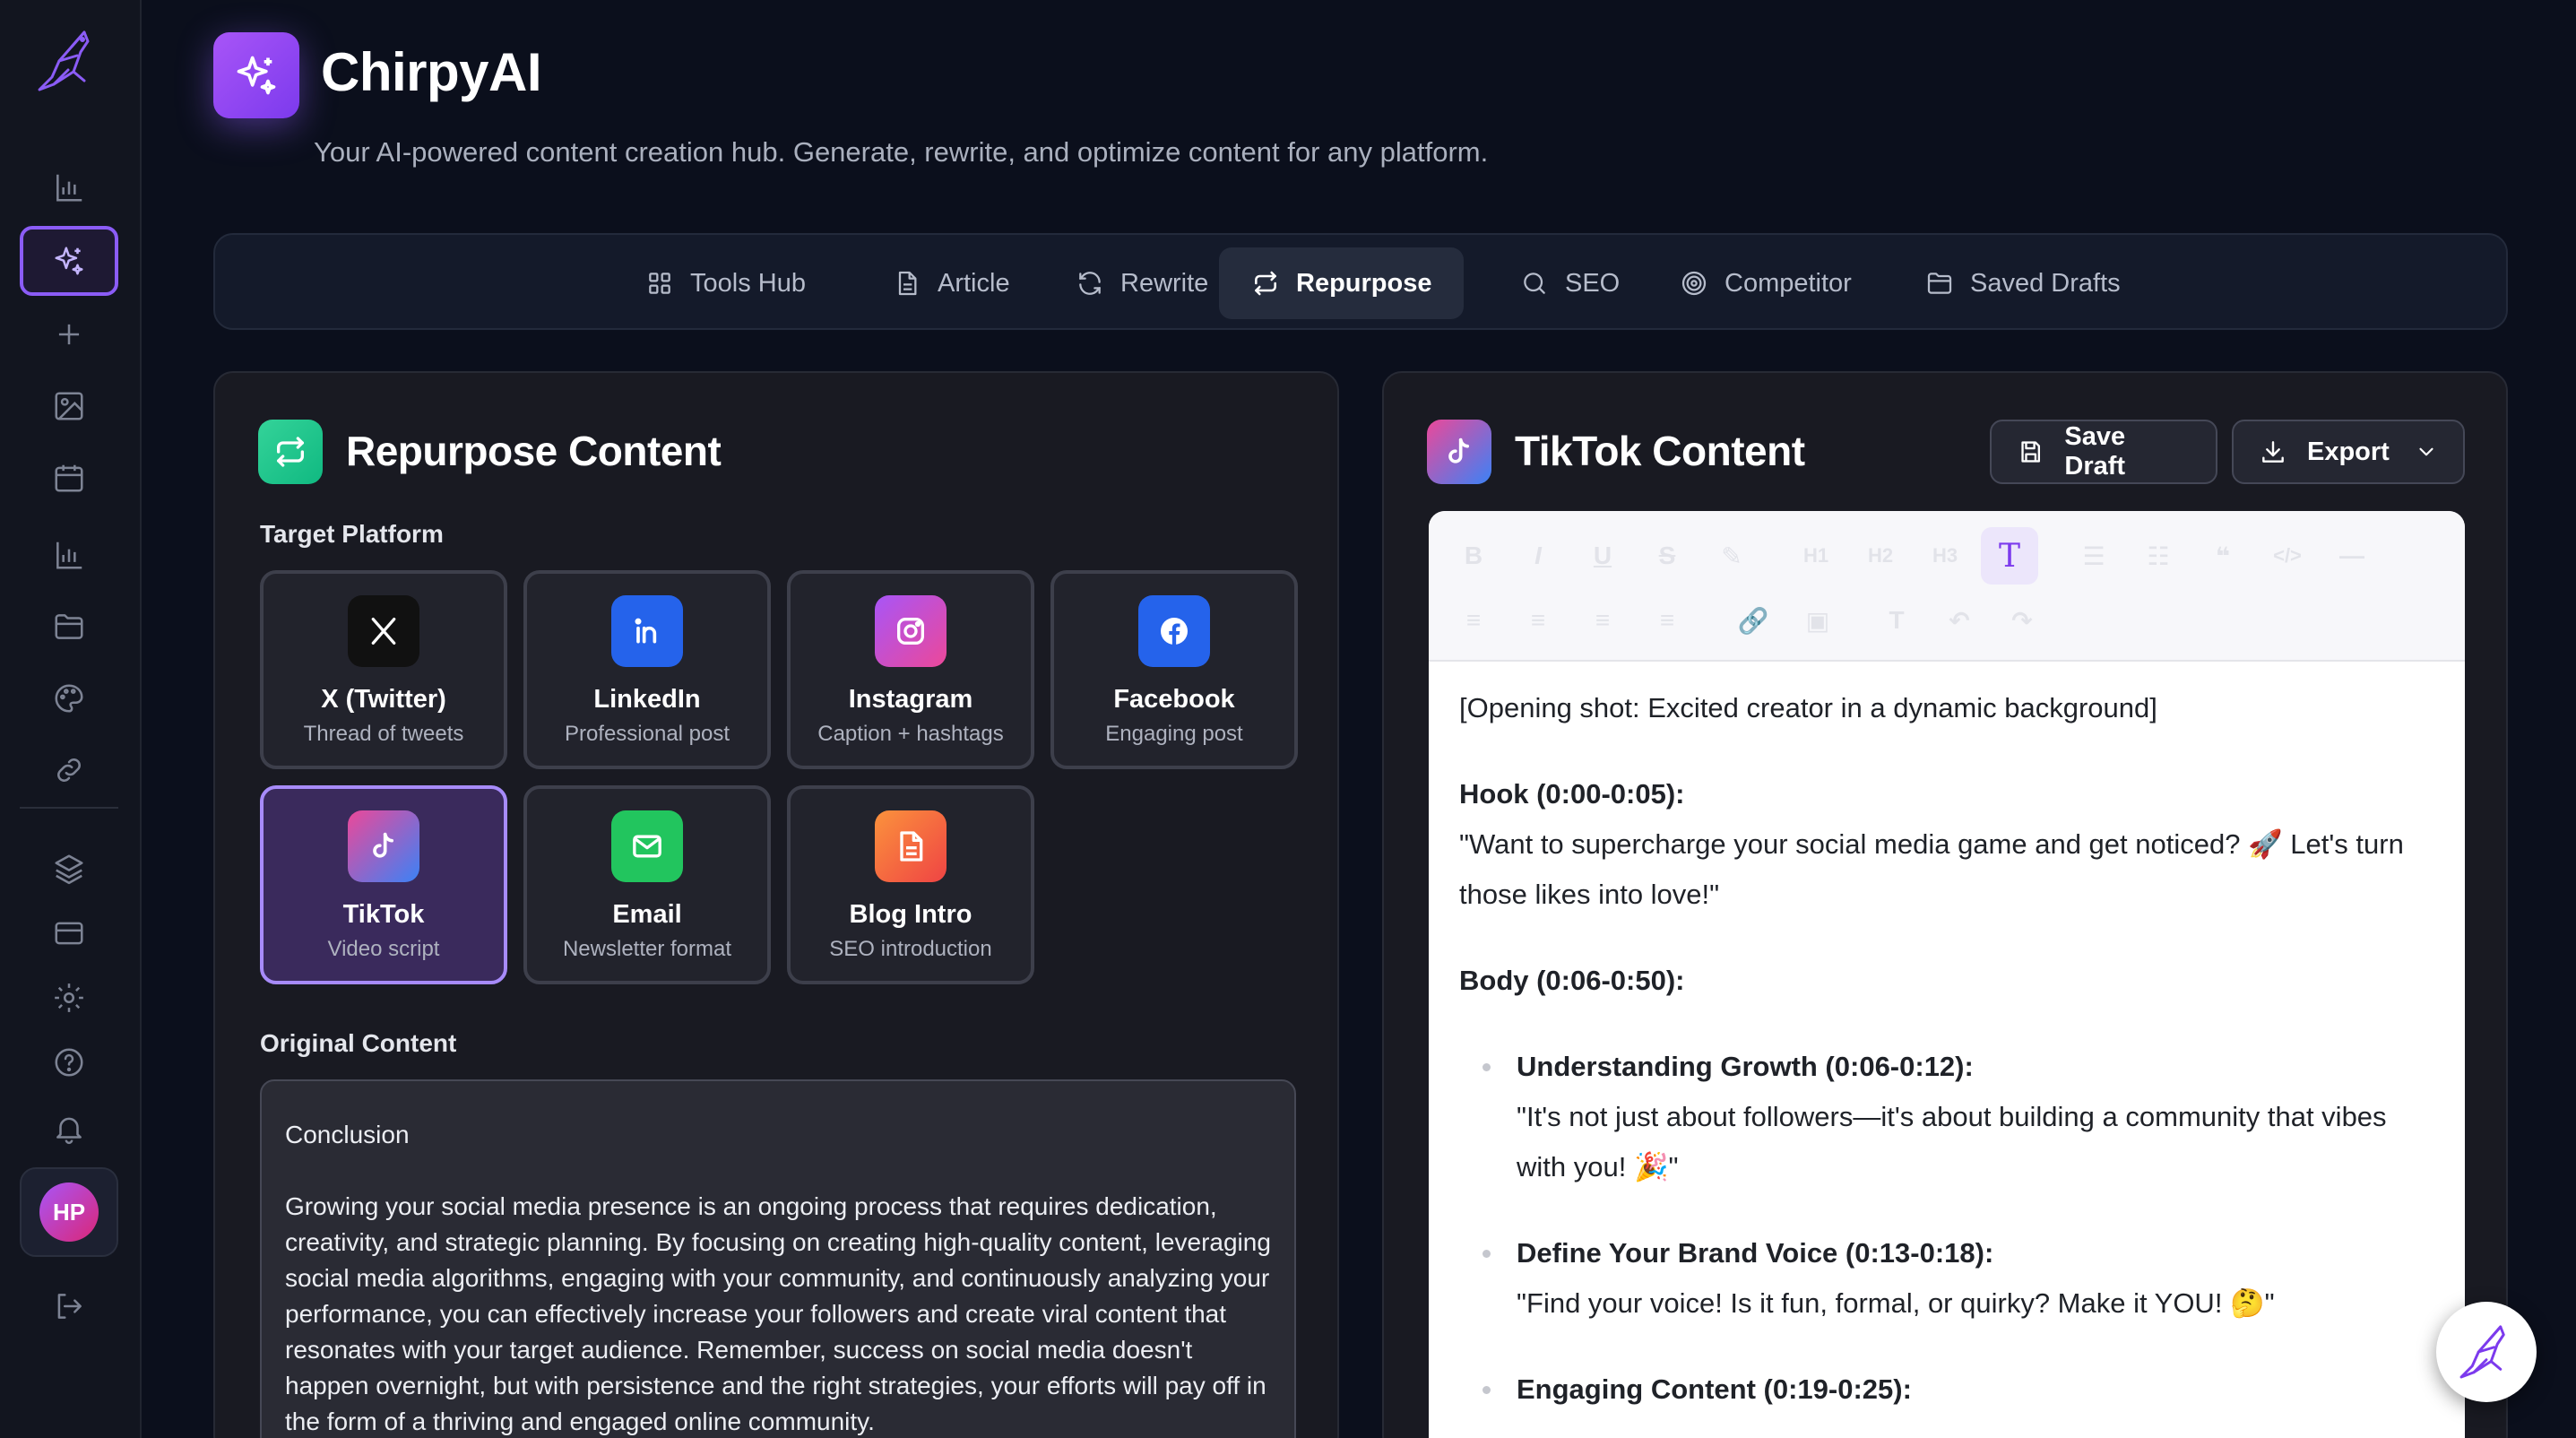 This screenshot has width=2576, height=1438. Describe the element at coordinates (69, 869) in the screenshot. I see `sidebar-item-layers` at that location.